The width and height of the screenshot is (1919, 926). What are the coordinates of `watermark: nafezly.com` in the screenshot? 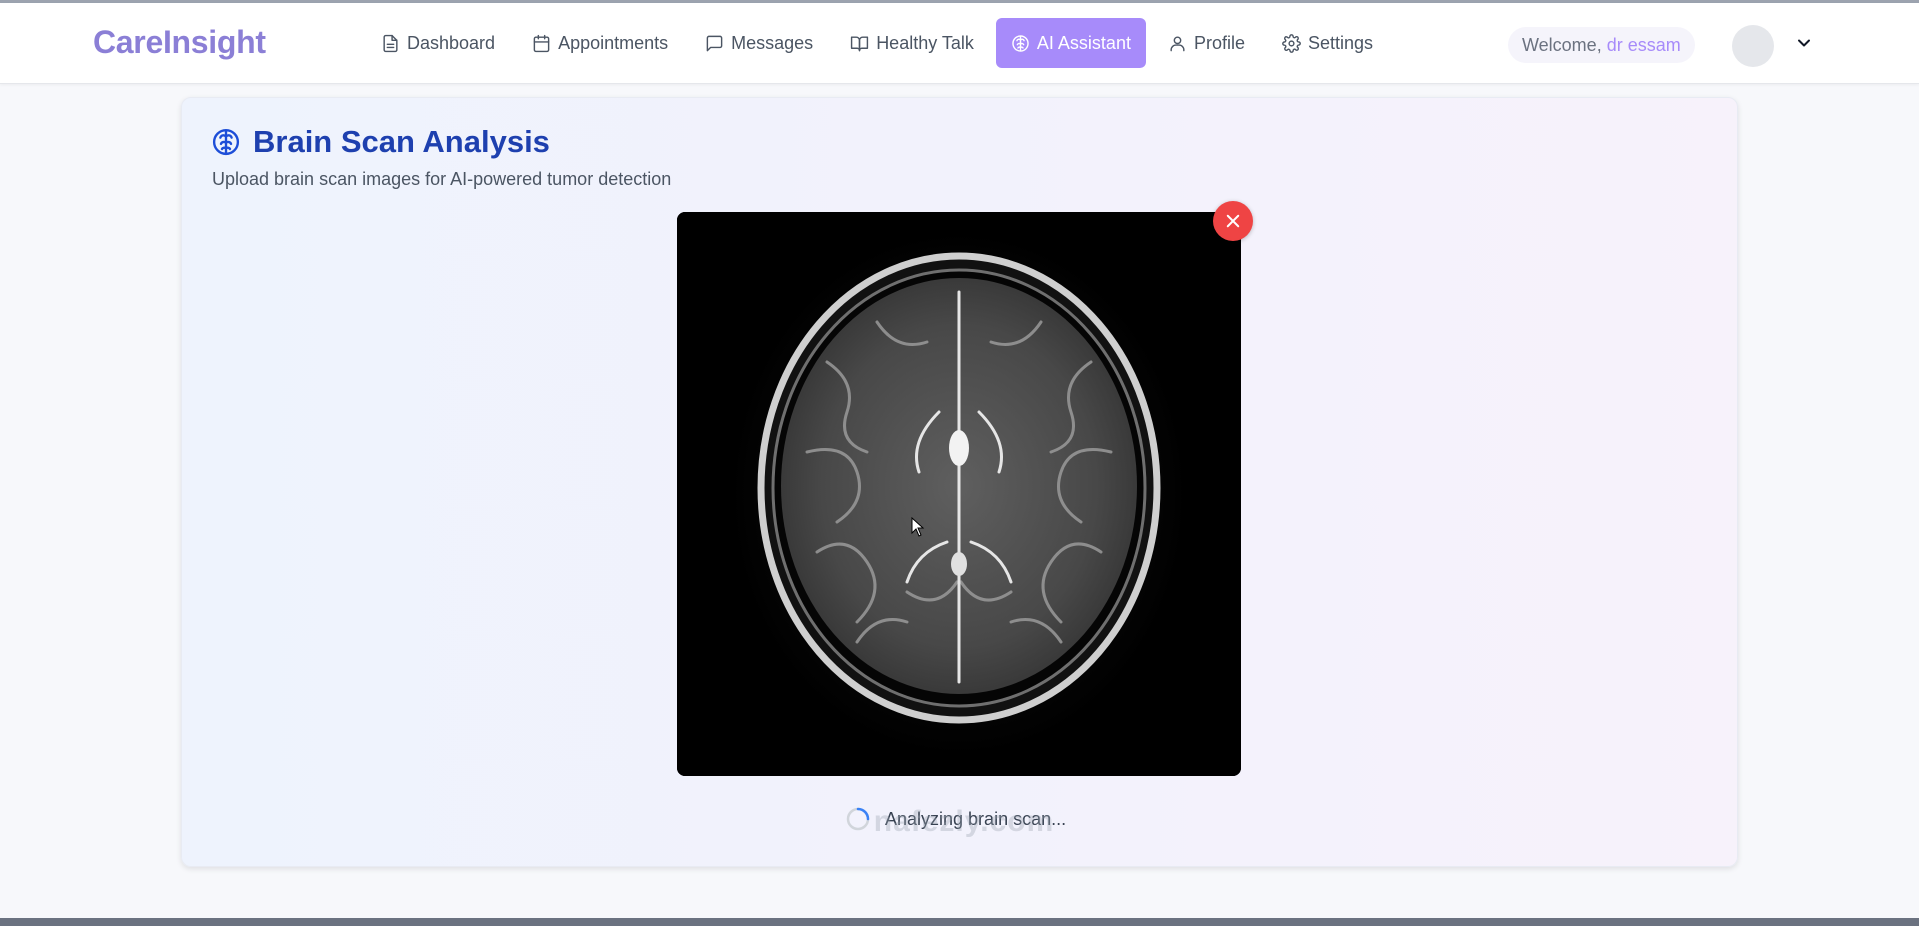 It's located at (964, 821).